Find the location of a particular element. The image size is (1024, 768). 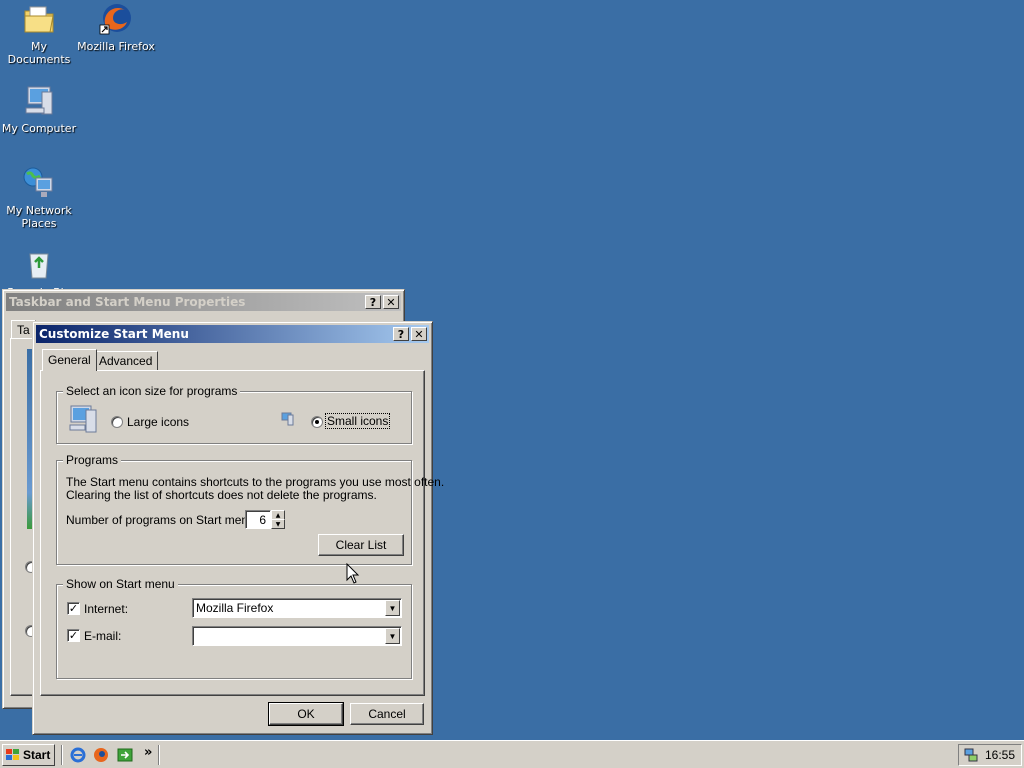

start-button: Start is located at coordinates (28, 755).